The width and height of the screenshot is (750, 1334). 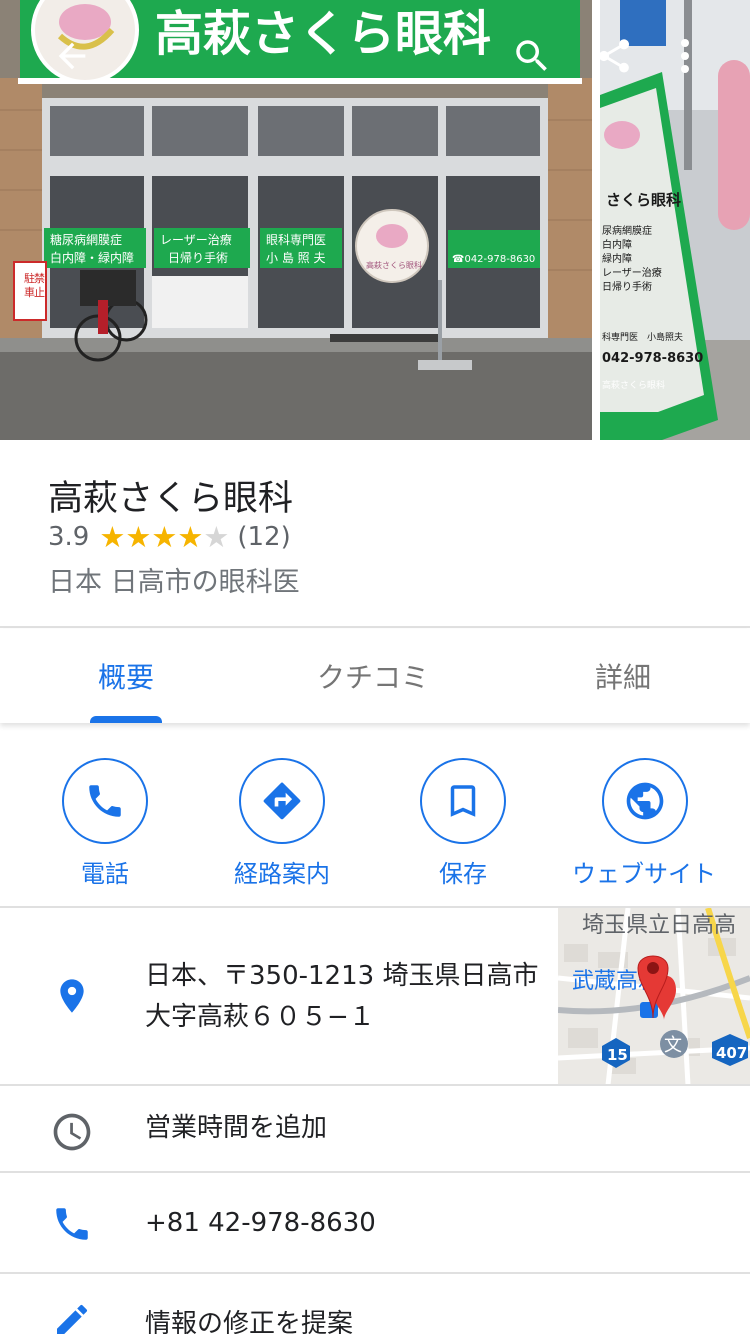 I want to click on phone-number: +81 42-978-8630, so click(x=260, y=1223).